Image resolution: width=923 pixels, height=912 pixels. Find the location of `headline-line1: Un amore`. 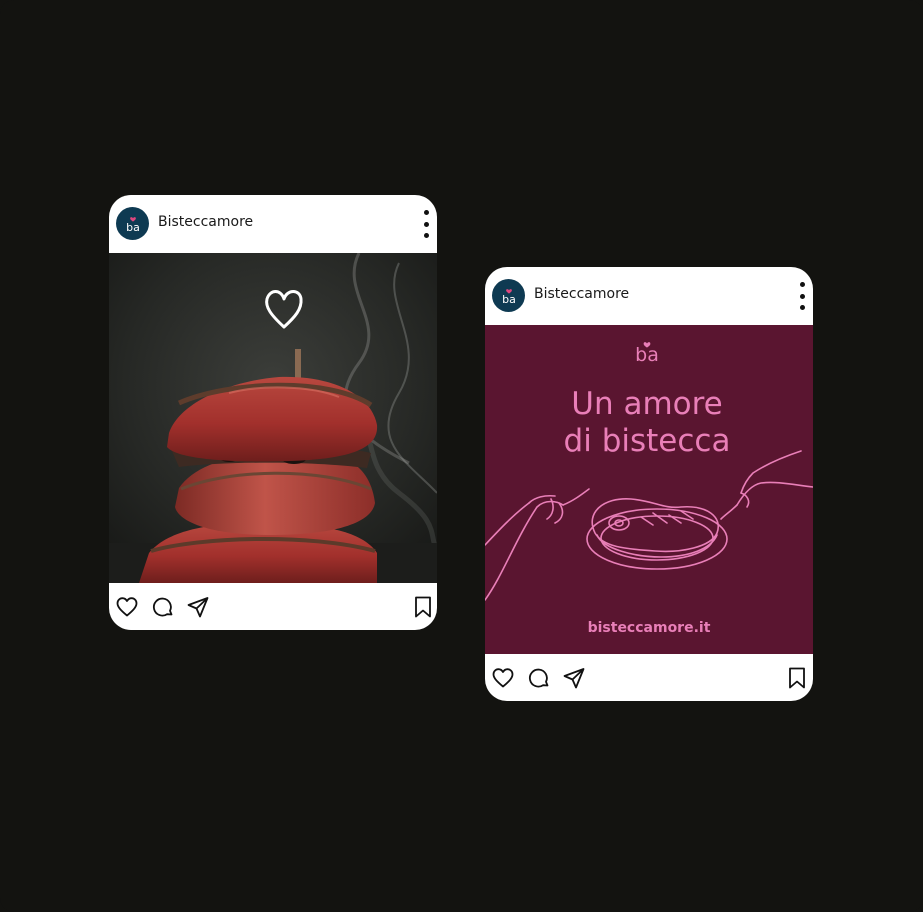

headline-line1: Un amore is located at coordinates (647, 404).